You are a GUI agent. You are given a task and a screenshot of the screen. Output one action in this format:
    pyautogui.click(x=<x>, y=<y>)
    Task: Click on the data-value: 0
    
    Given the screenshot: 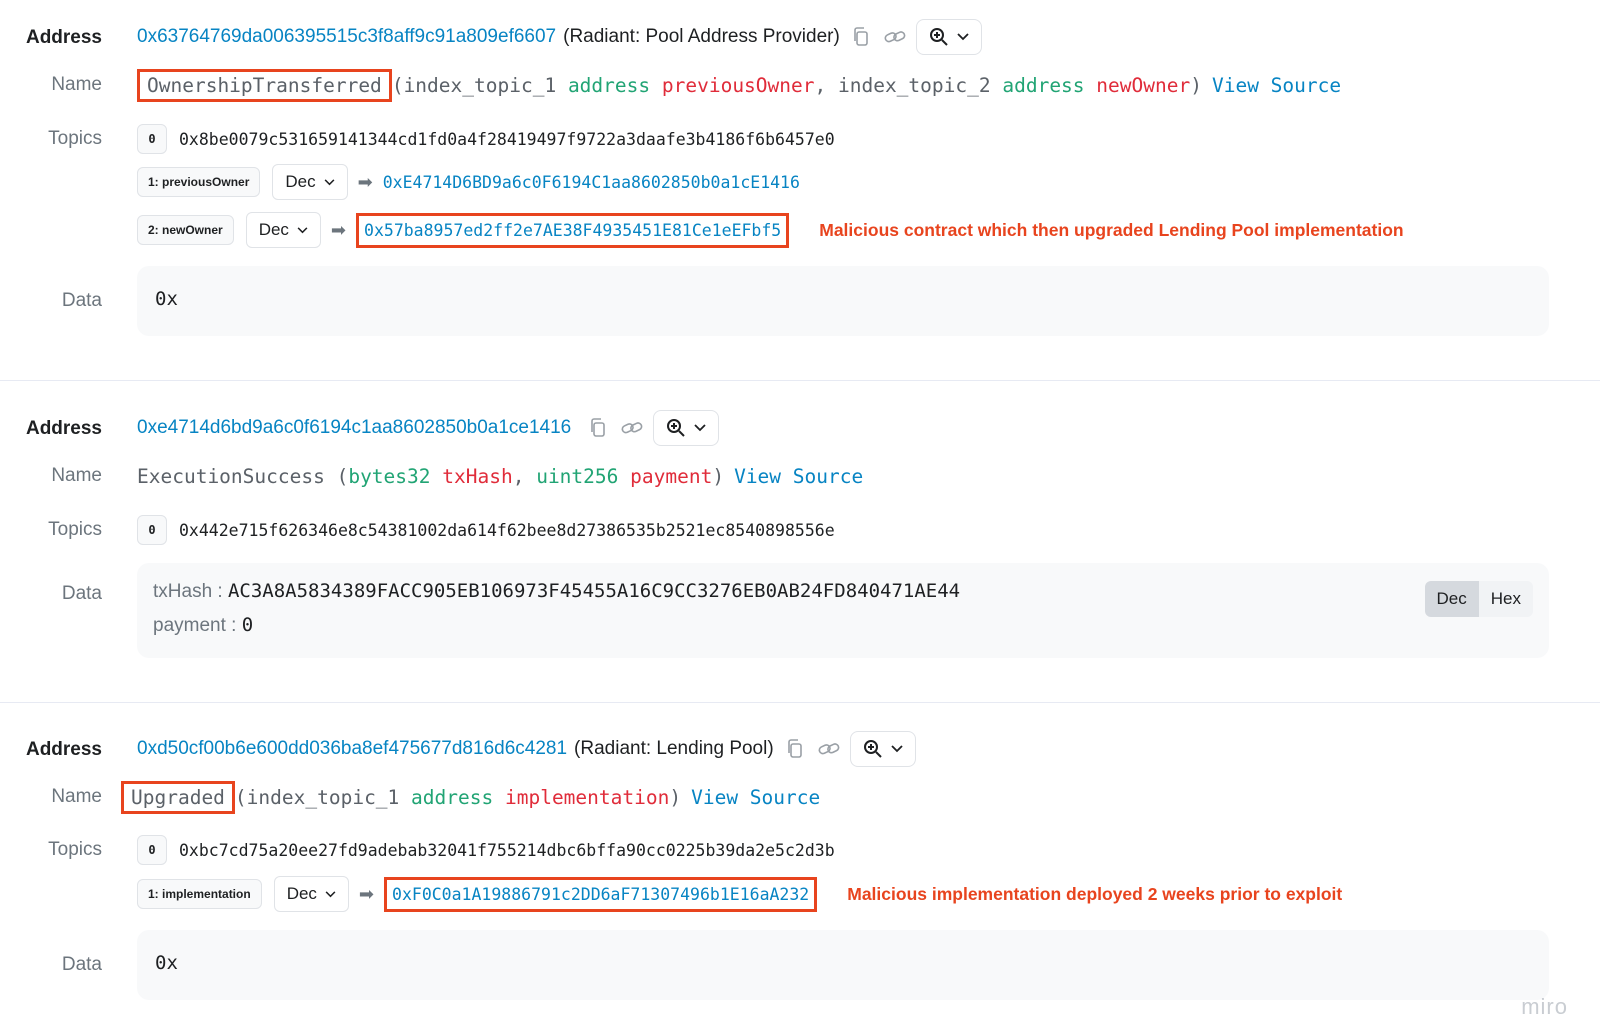 What is the action you would take?
    pyautogui.click(x=247, y=625)
    